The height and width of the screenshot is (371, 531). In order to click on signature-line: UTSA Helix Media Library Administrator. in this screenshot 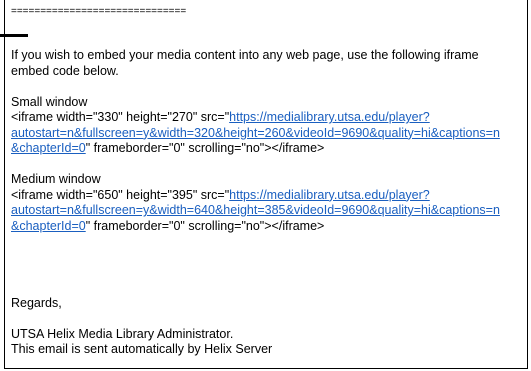, I will do `click(122, 333)`.